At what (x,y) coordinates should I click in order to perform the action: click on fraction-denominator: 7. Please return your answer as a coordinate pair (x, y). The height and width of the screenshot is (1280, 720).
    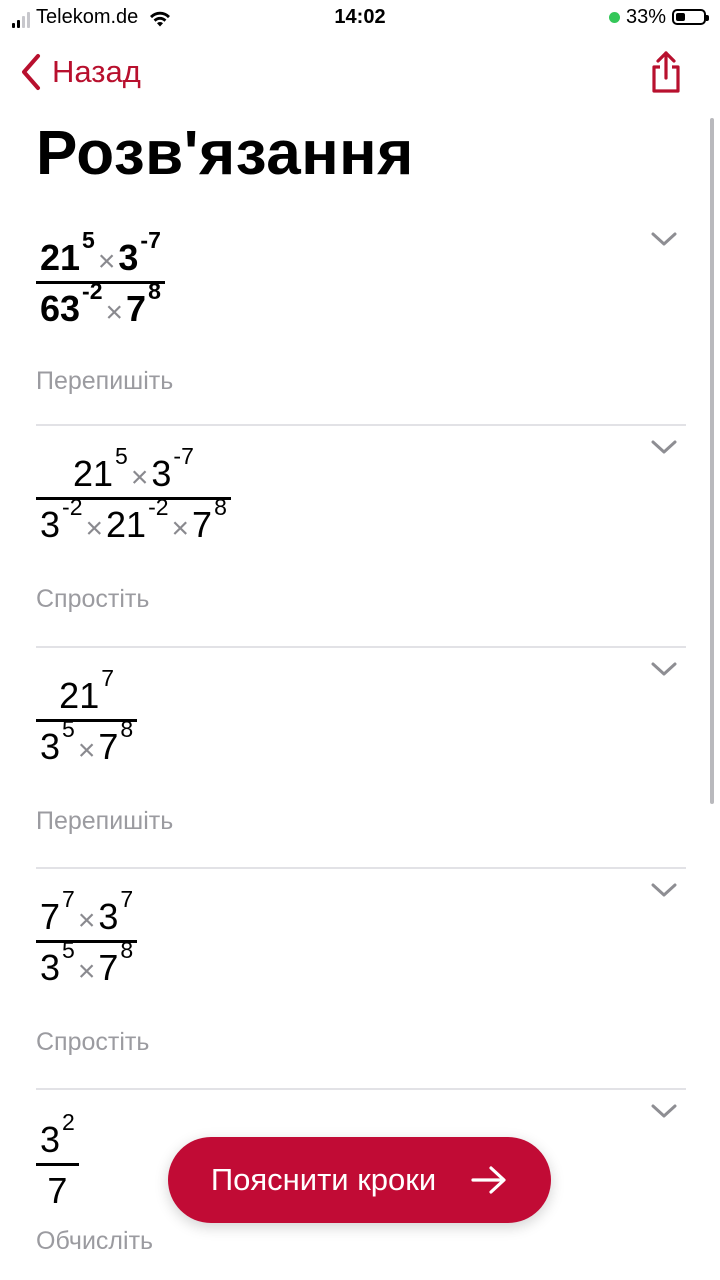
    Looking at the image, I should click on (57, 1191).